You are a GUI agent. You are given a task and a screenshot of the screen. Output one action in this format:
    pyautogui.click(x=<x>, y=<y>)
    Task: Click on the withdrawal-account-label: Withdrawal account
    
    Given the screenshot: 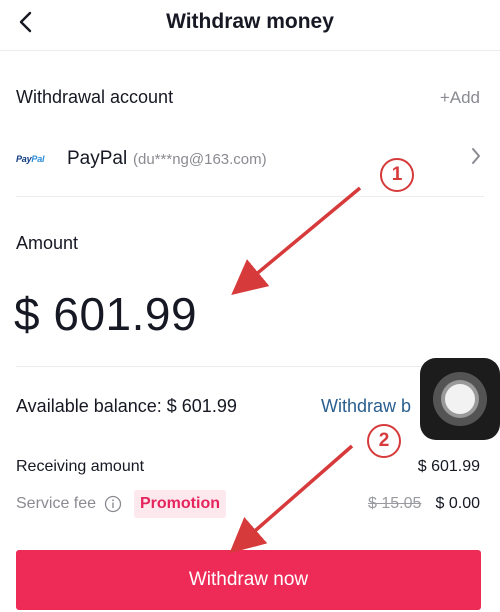 What is the action you would take?
    pyautogui.click(x=95, y=97)
    